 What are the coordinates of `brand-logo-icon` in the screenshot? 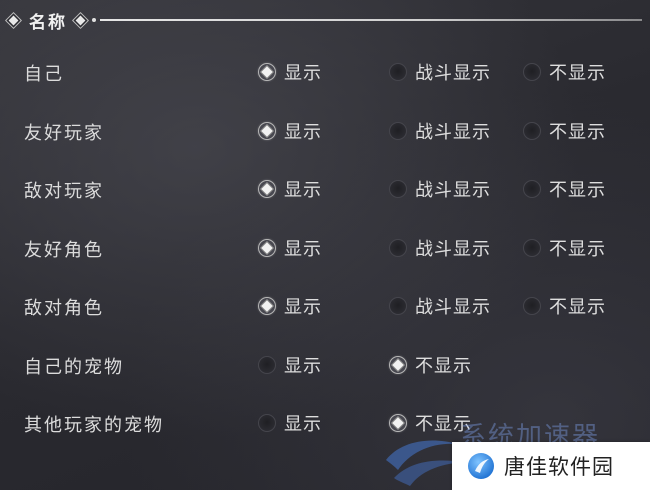 It's located at (481, 466).